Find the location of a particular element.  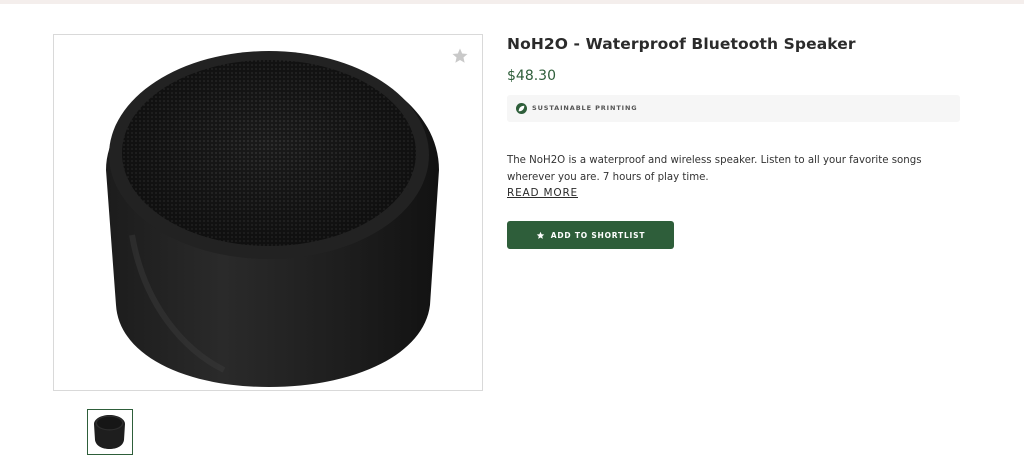

product-title: NoH2O - Waterproof Bluetooth Speaker is located at coordinates (681, 44).